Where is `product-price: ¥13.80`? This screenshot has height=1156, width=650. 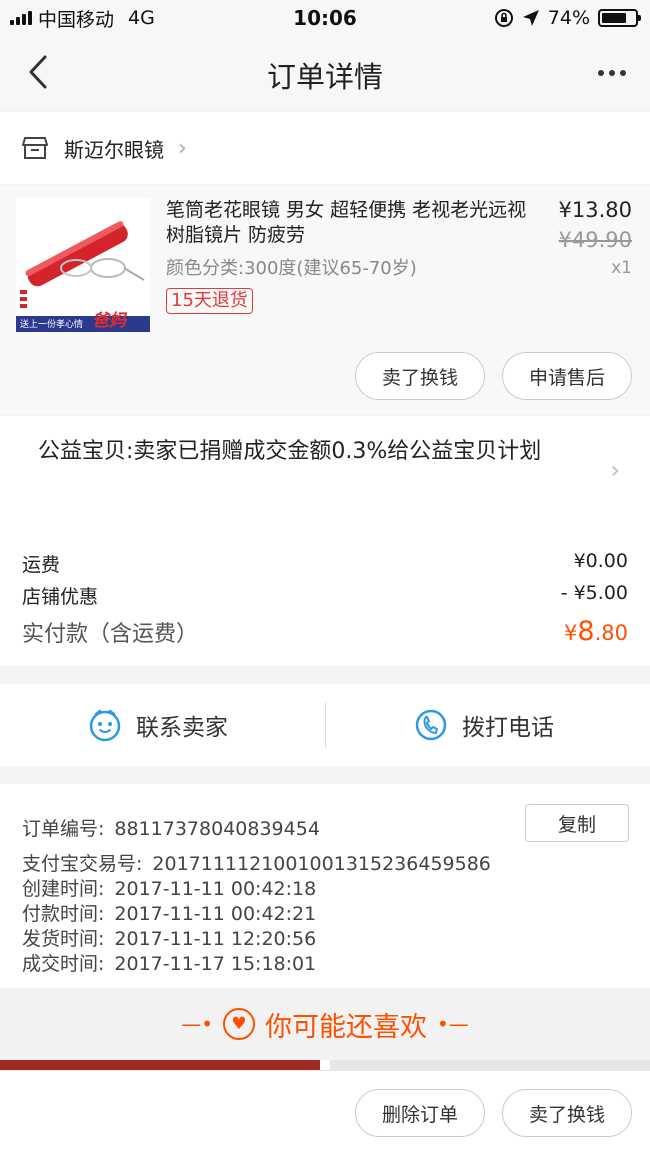 product-price: ¥13.80 is located at coordinates (595, 210).